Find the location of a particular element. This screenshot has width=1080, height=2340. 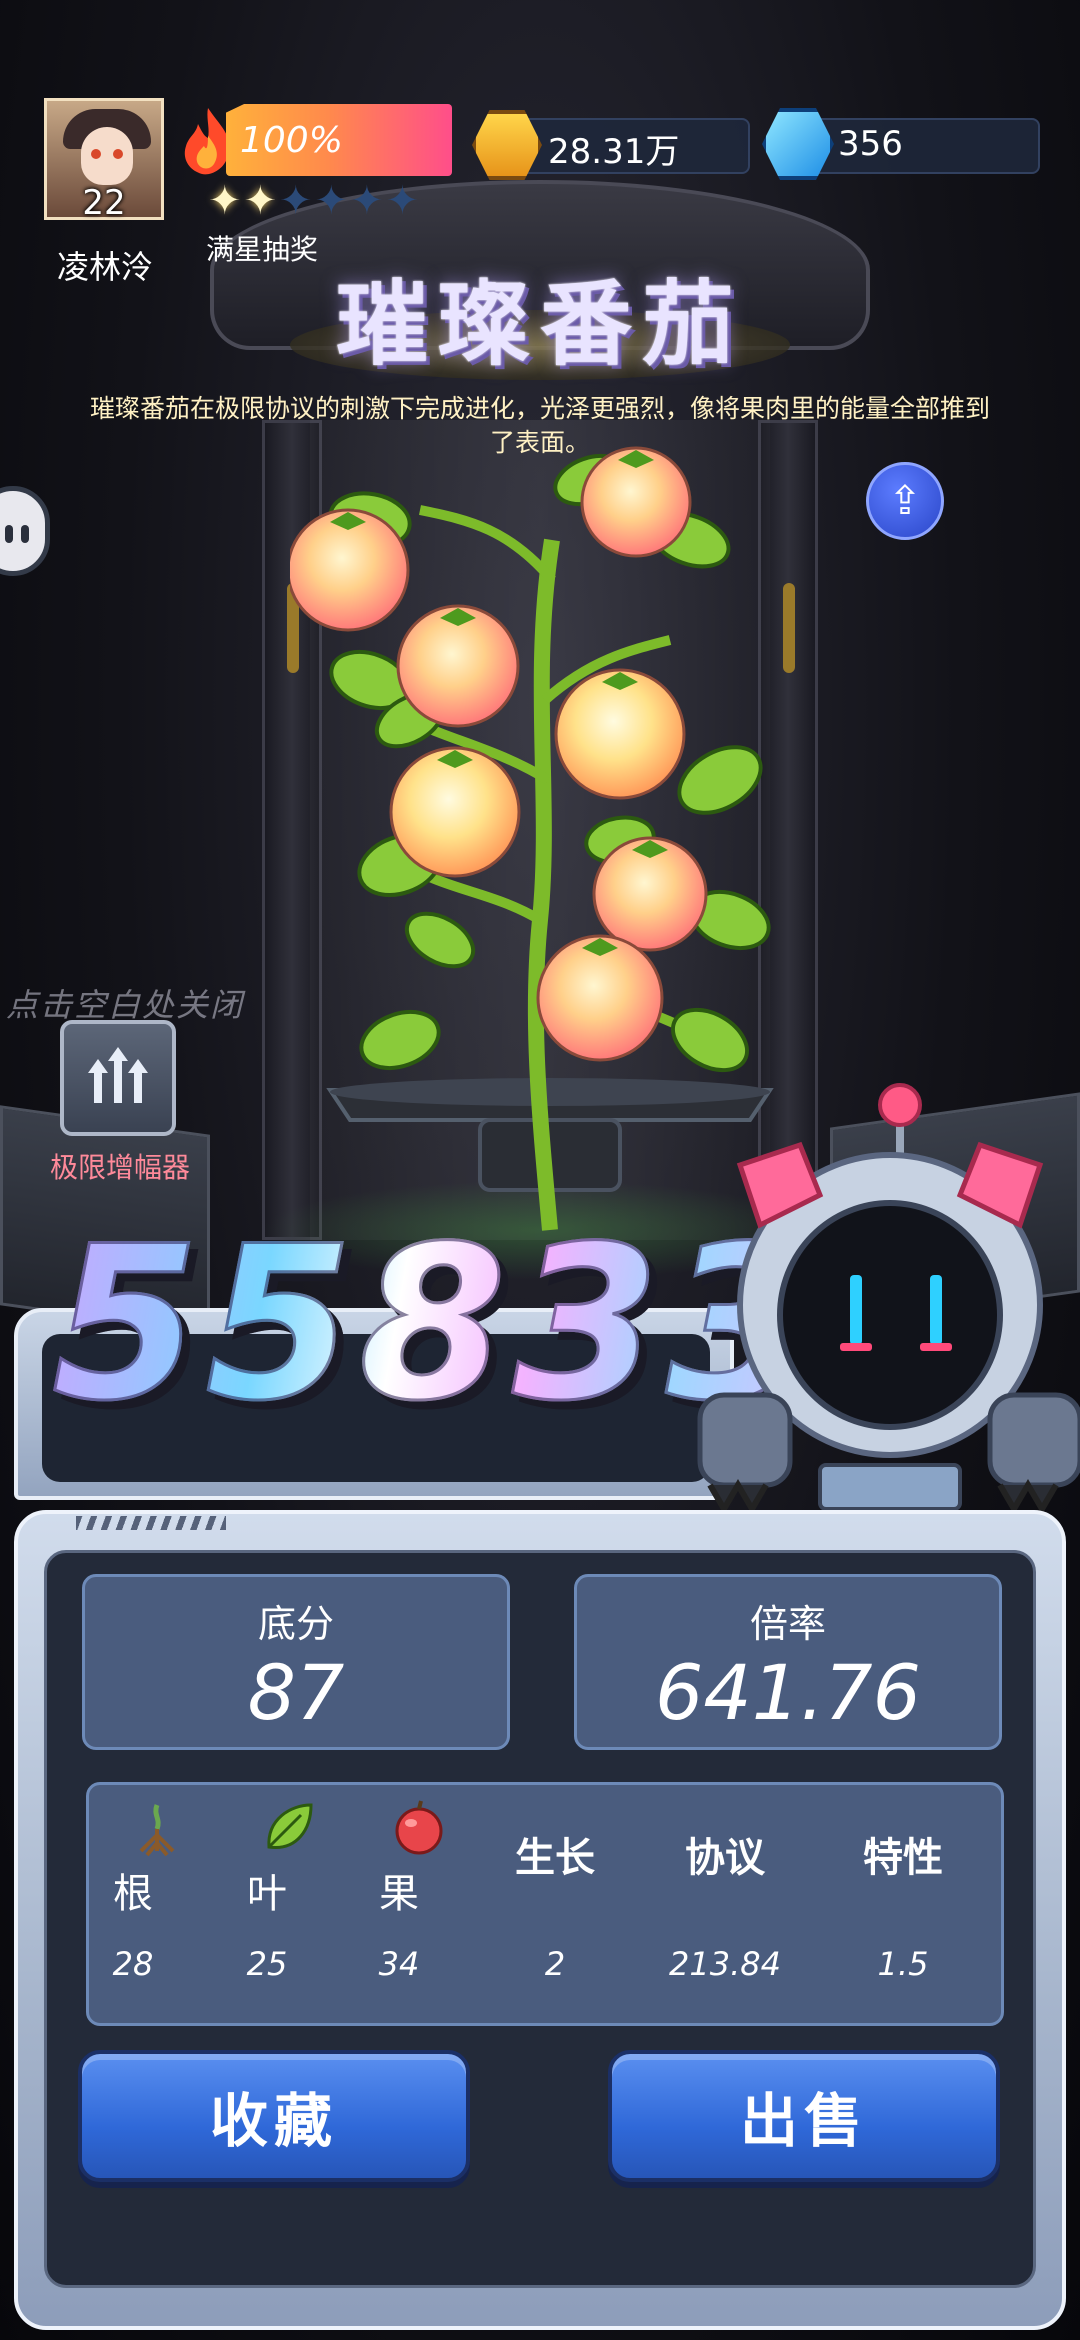

attribute-panel: 根 28 叶 25 果 34 生长 2 协议 213.84 特性 1.5 is located at coordinates (545, 1904).